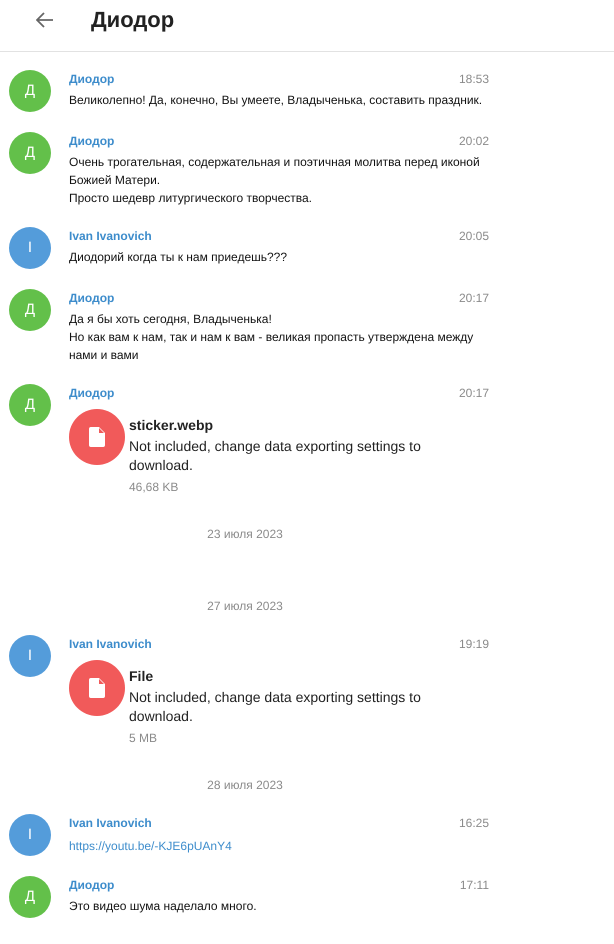 The image size is (614, 944). What do you see at coordinates (474, 885) in the screenshot?
I see `message-time: 17:11` at bounding box center [474, 885].